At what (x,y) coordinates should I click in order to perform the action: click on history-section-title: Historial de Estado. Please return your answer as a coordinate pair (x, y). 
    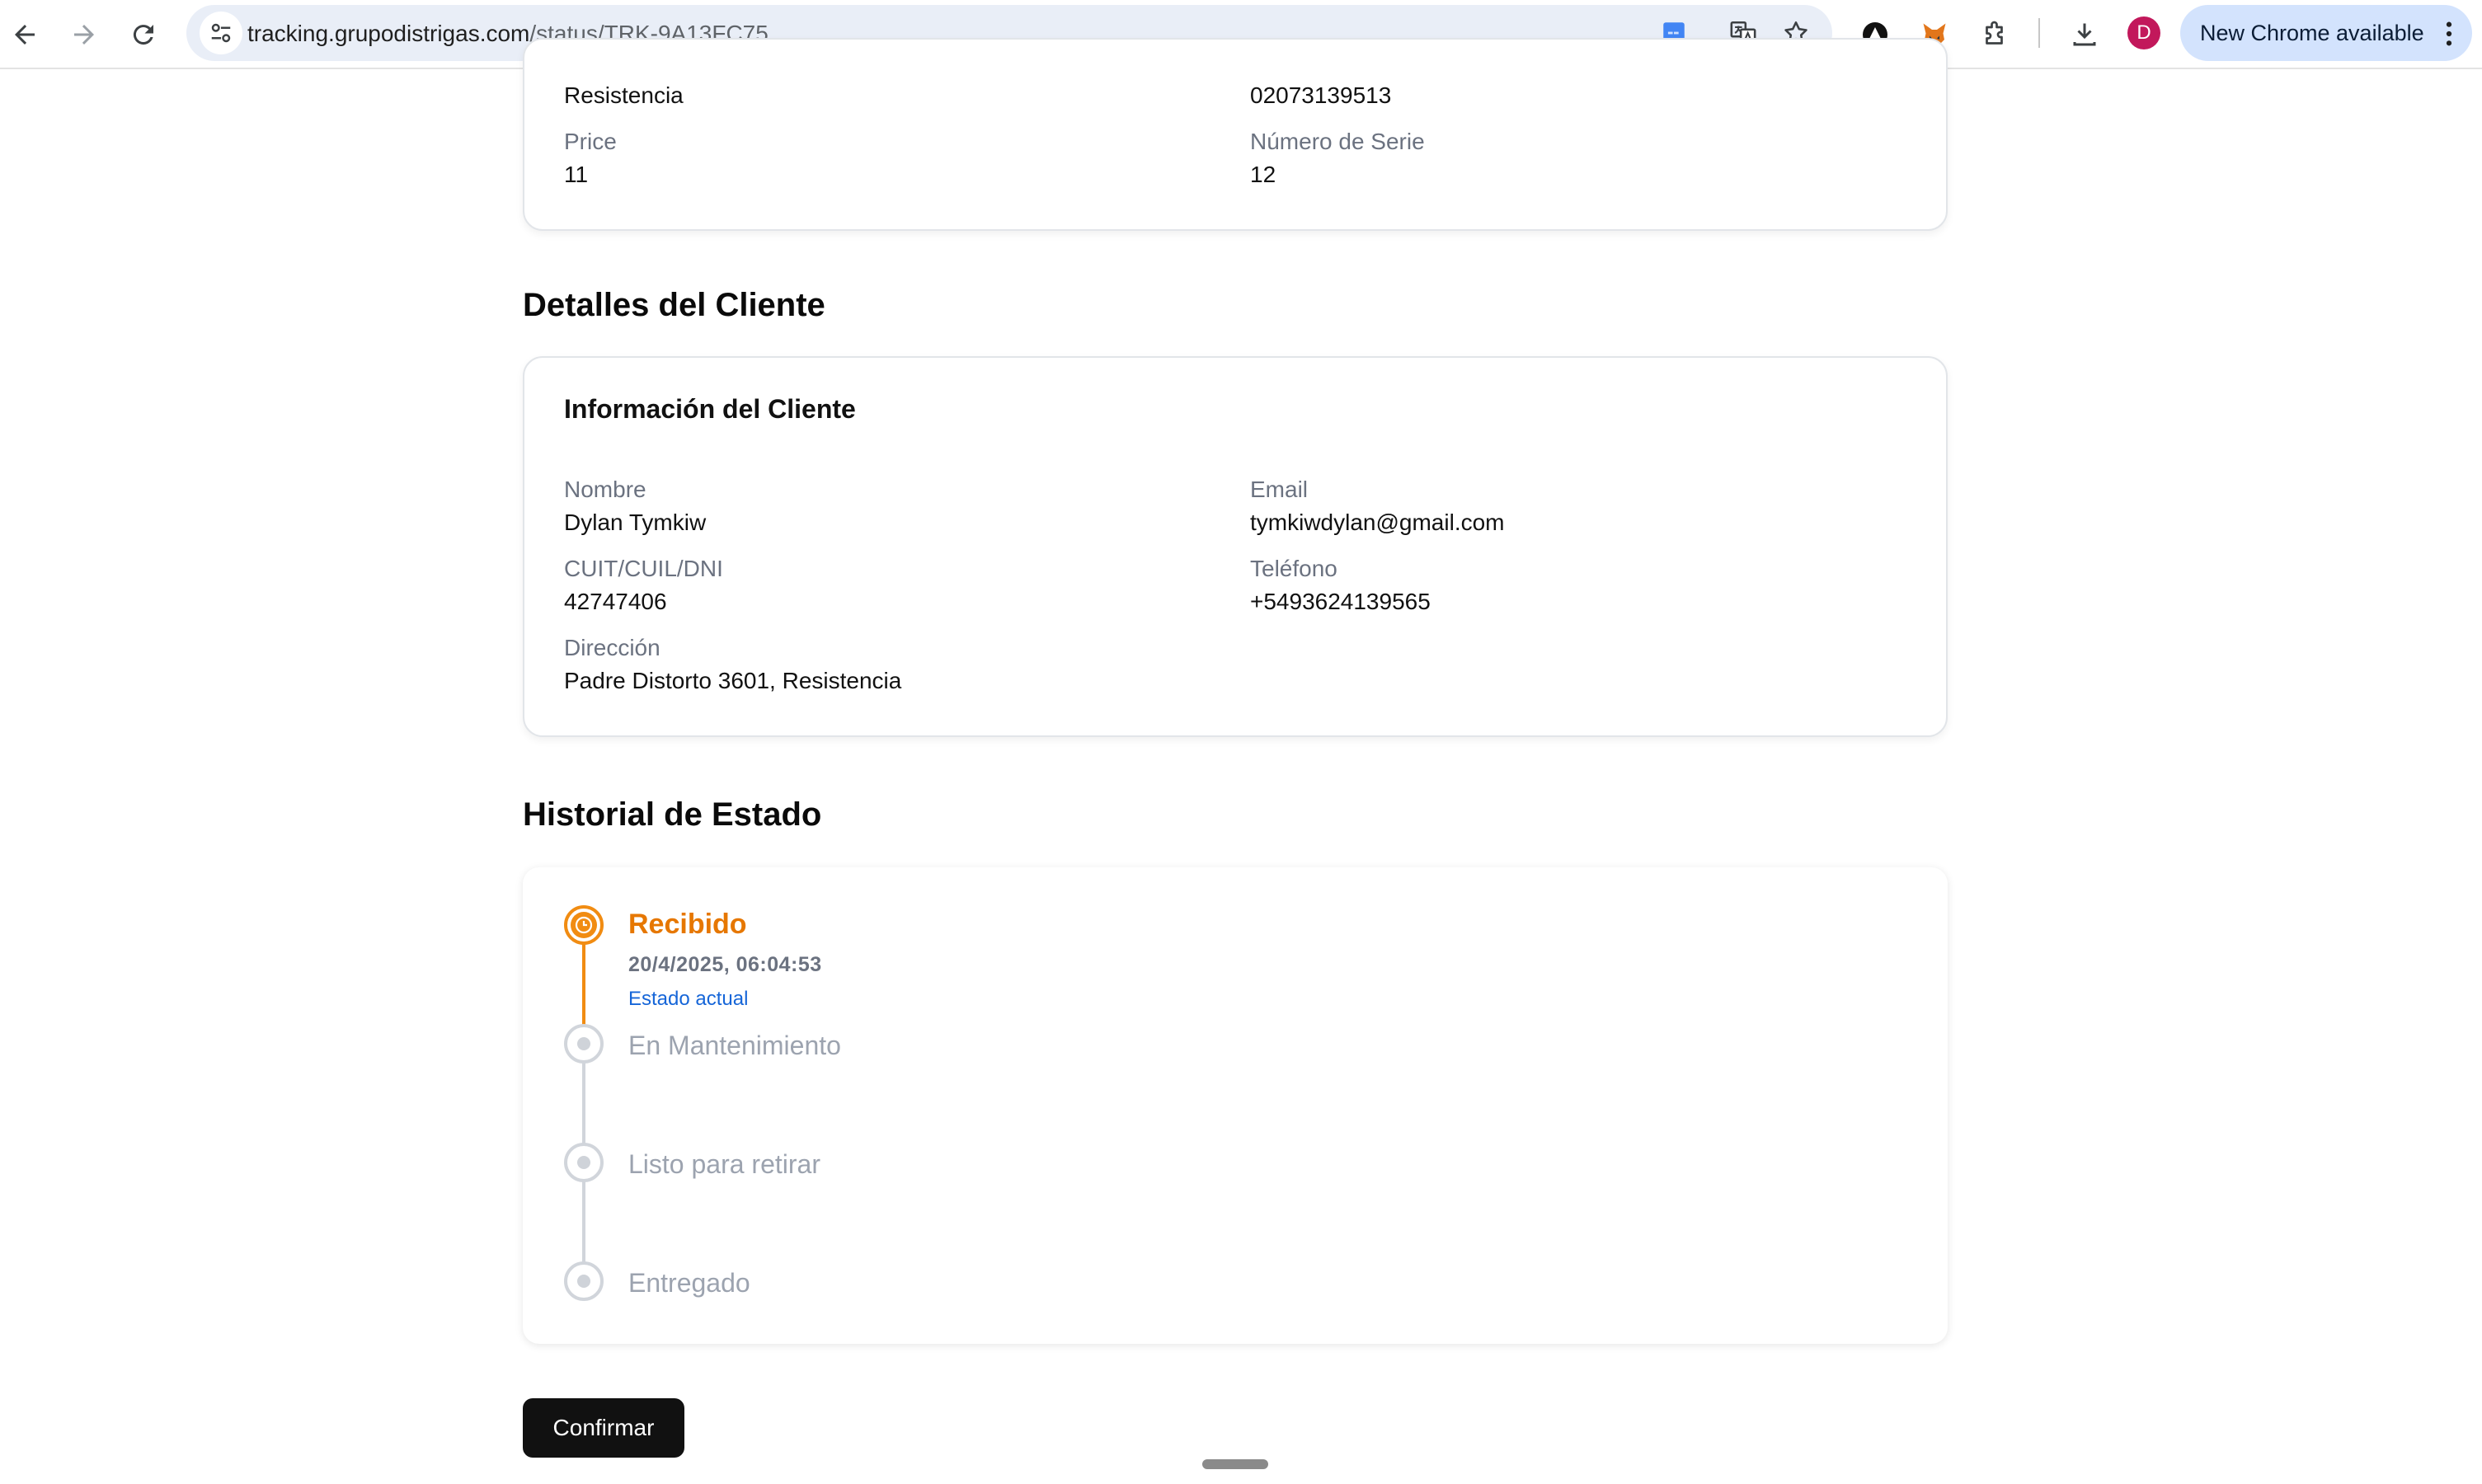
    Looking at the image, I should click on (672, 814).